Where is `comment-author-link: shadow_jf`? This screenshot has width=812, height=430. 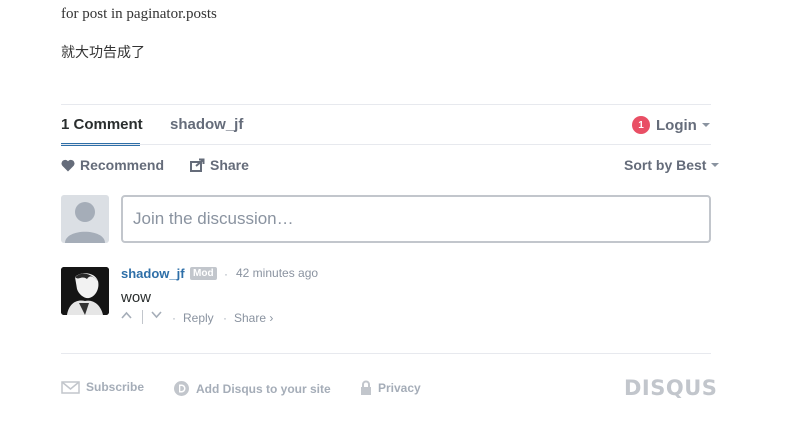 comment-author-link: shadow_jf is located at coordinates (153, 273).